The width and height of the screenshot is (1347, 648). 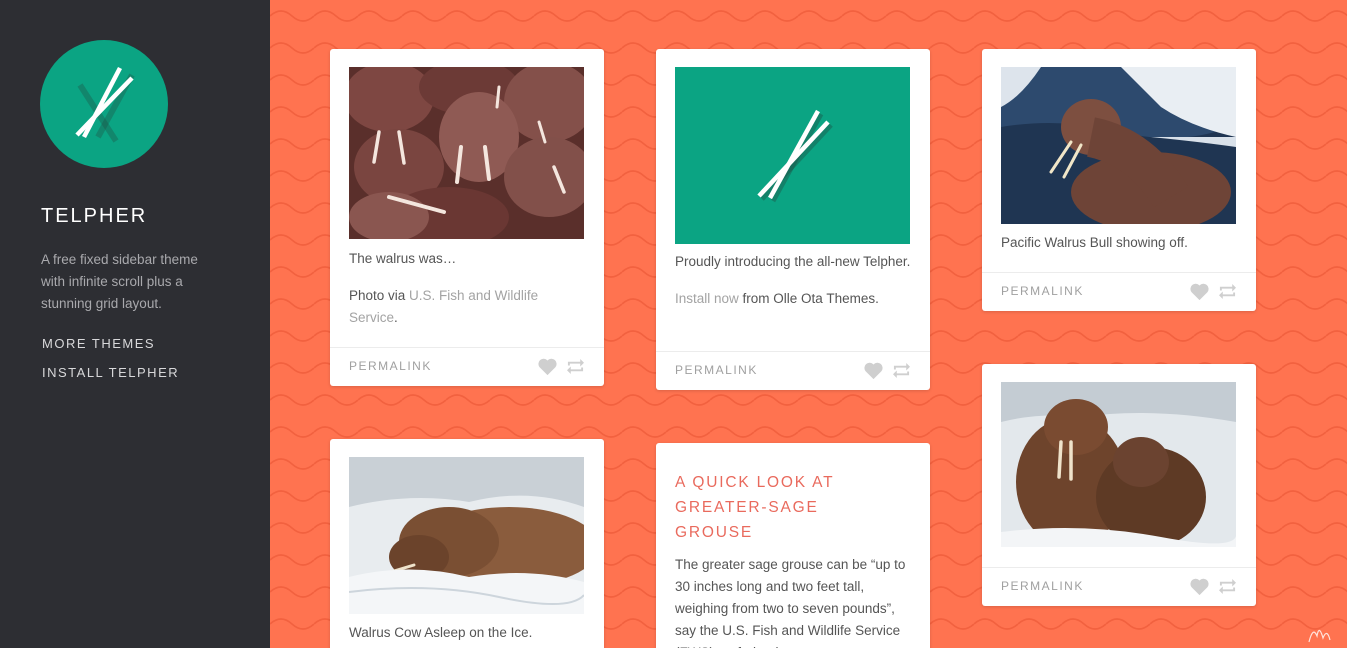 What do you see at coordinates (441, 632) in the screenshot?
I see `post-caption: Walrus Cow Asleep on the Ice.` at bounding box center [441, 632].